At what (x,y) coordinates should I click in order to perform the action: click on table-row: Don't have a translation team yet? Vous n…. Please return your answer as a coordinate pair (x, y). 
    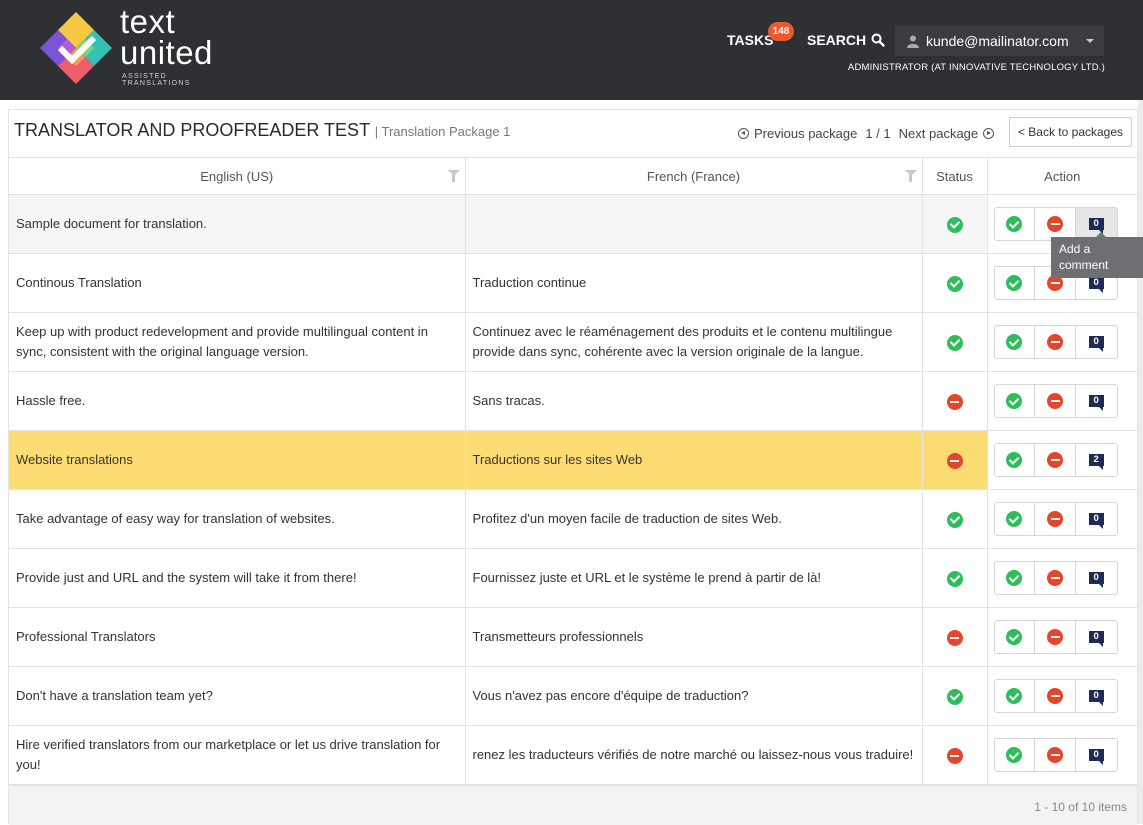
    Looking at the image, I should click on (573, 696).